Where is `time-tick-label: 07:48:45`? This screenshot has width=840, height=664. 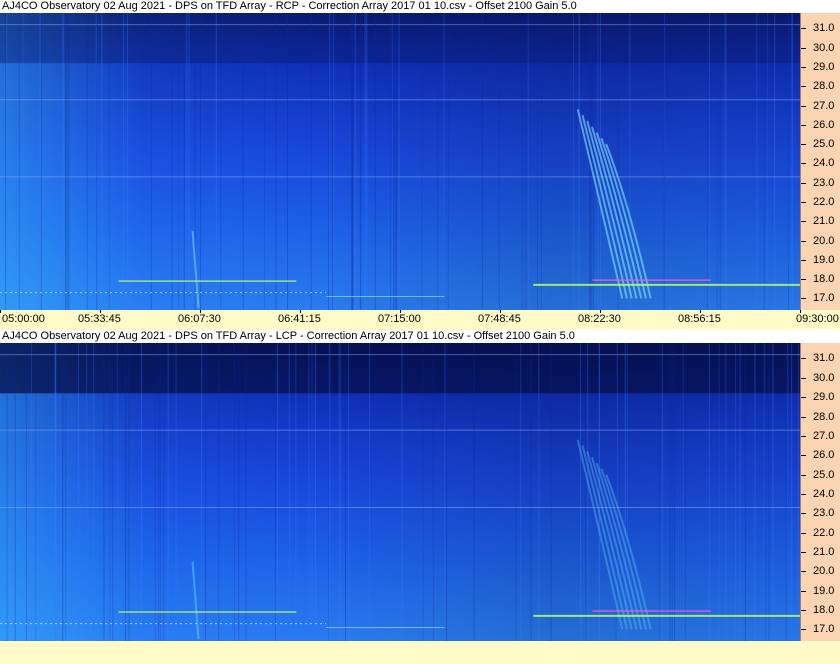 time-tick-label: 07:48:45 is located at coordinates (499, 319).